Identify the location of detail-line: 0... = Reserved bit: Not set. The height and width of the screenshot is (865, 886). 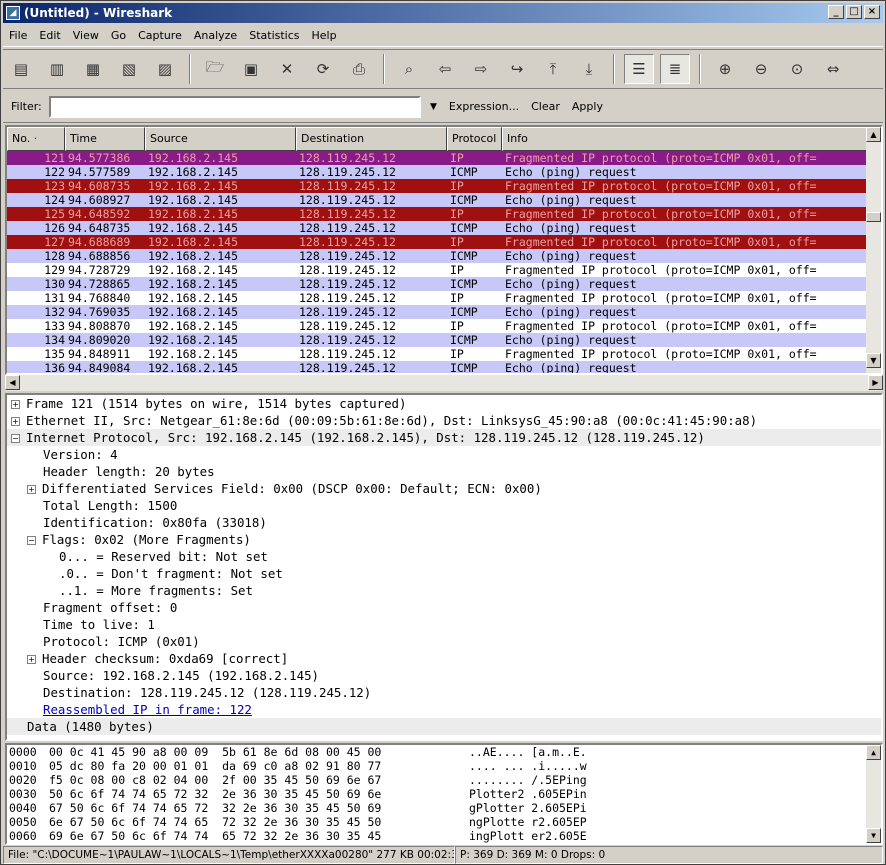
(444, 556).